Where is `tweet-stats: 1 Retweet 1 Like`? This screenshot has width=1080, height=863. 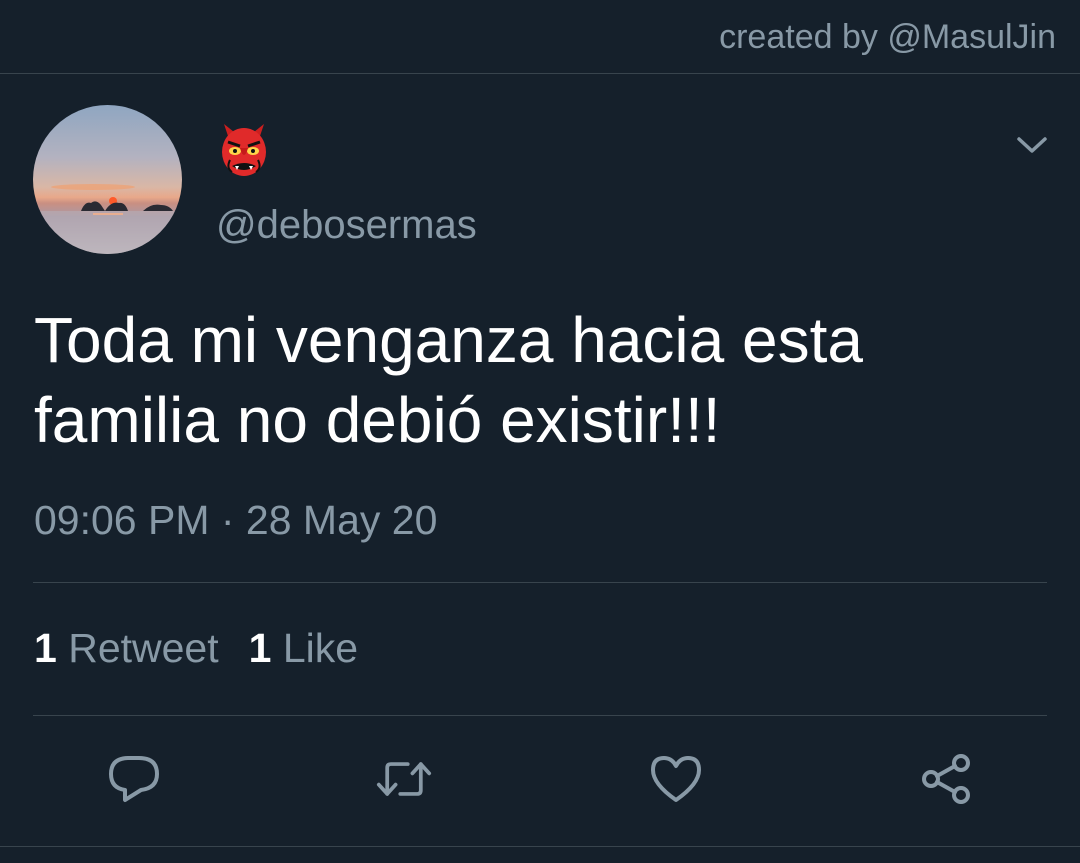
tweet-stats: 1 Retweet 1 Like is located at coordinates (196, 648).